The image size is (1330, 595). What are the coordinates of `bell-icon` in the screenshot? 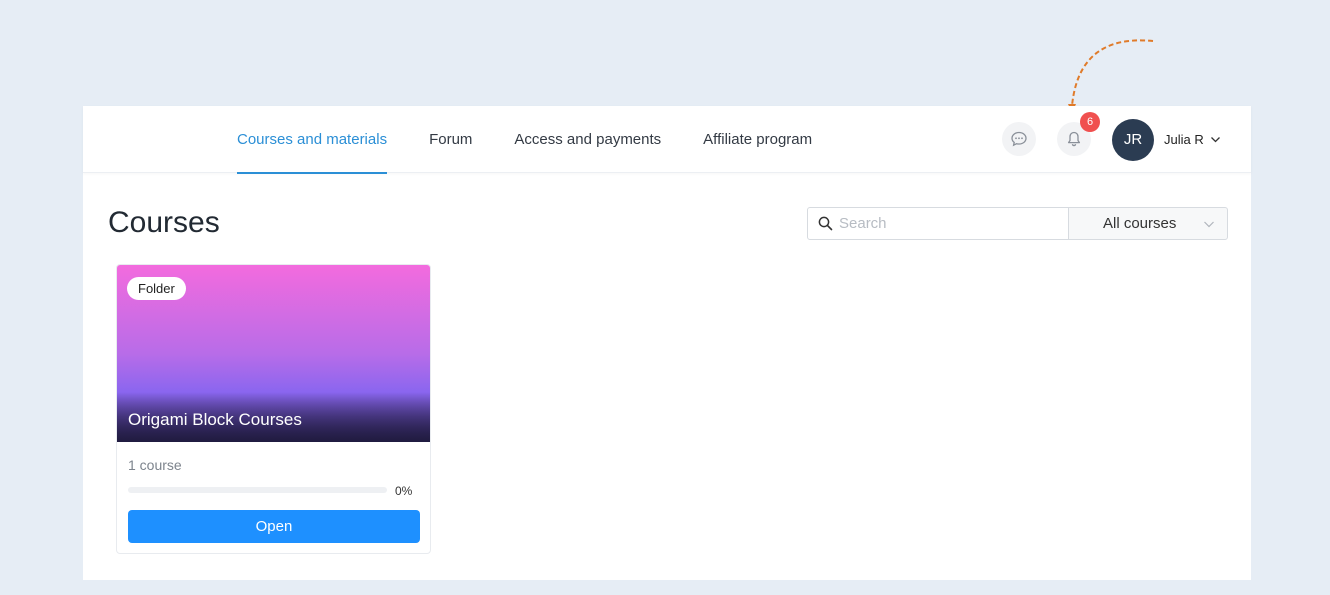 It's located at (1074, 139).